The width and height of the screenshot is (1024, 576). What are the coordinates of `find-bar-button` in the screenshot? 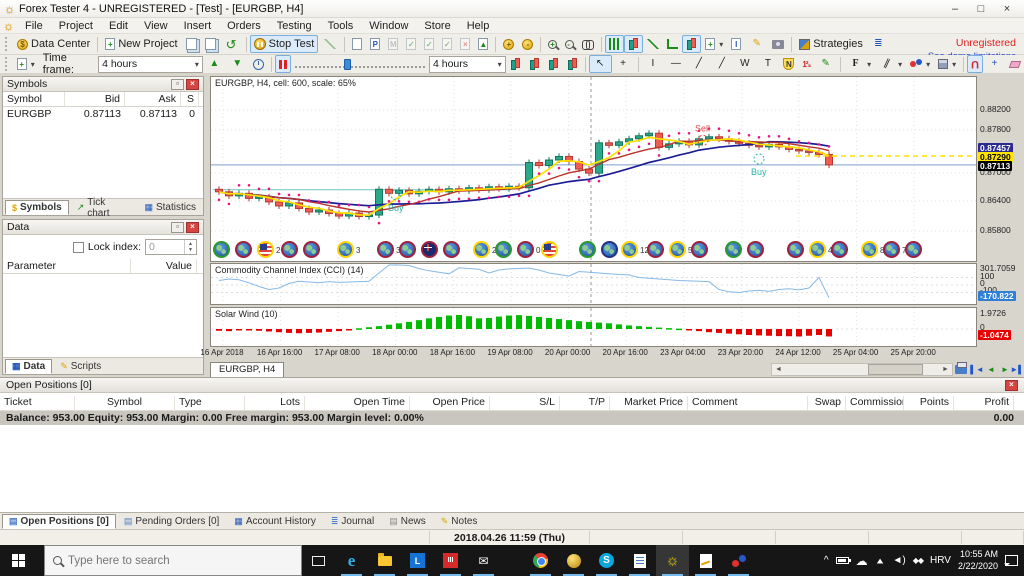 It's located at (588, 44).